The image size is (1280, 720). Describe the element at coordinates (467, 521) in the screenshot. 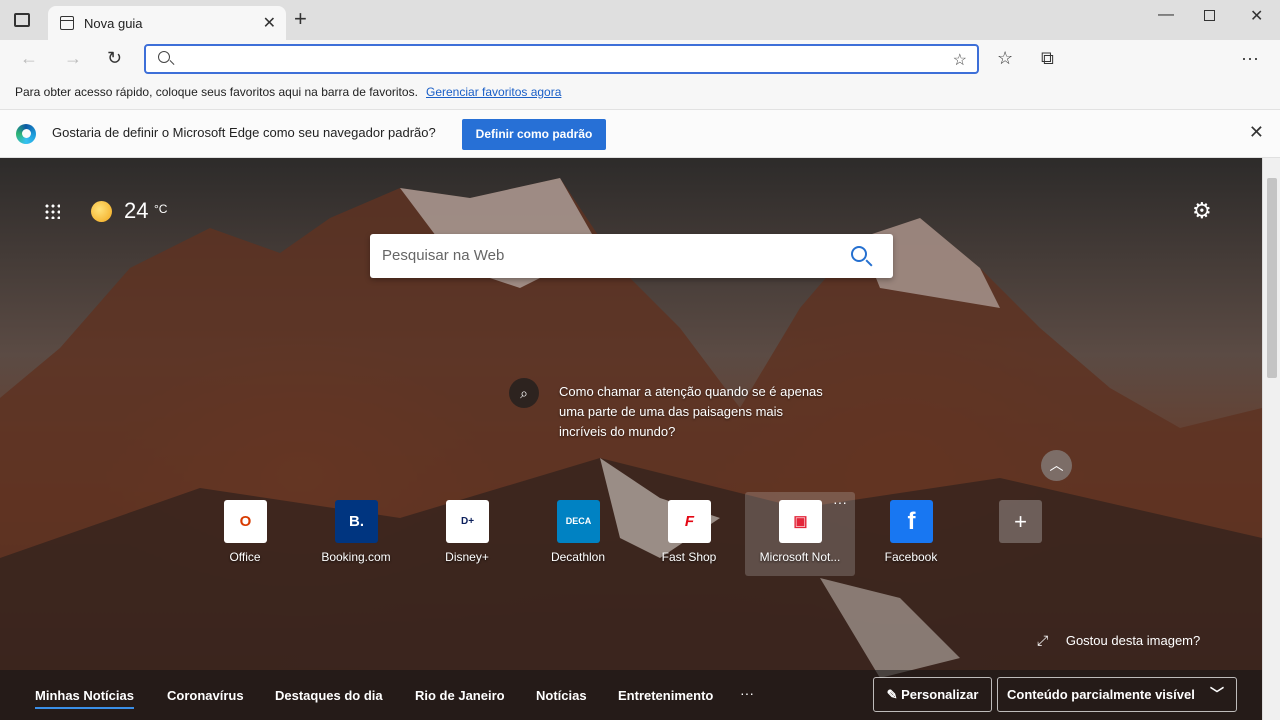

I see `disney-icon: D+` at that location.